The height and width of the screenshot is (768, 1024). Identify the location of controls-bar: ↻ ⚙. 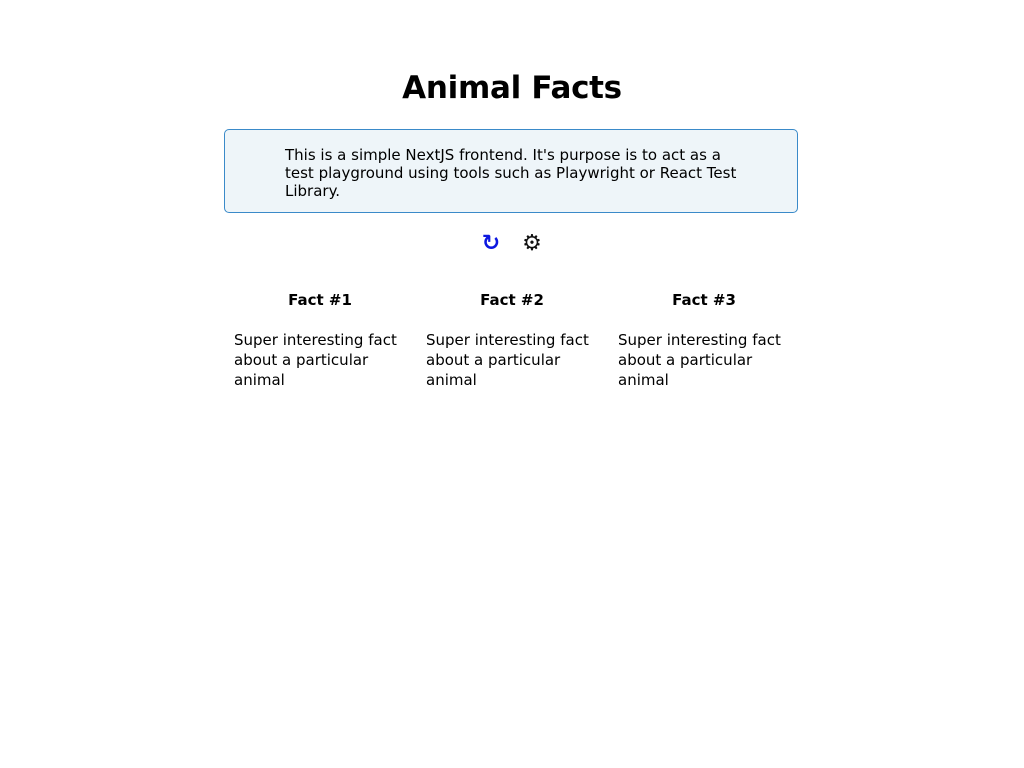
(512, 245).